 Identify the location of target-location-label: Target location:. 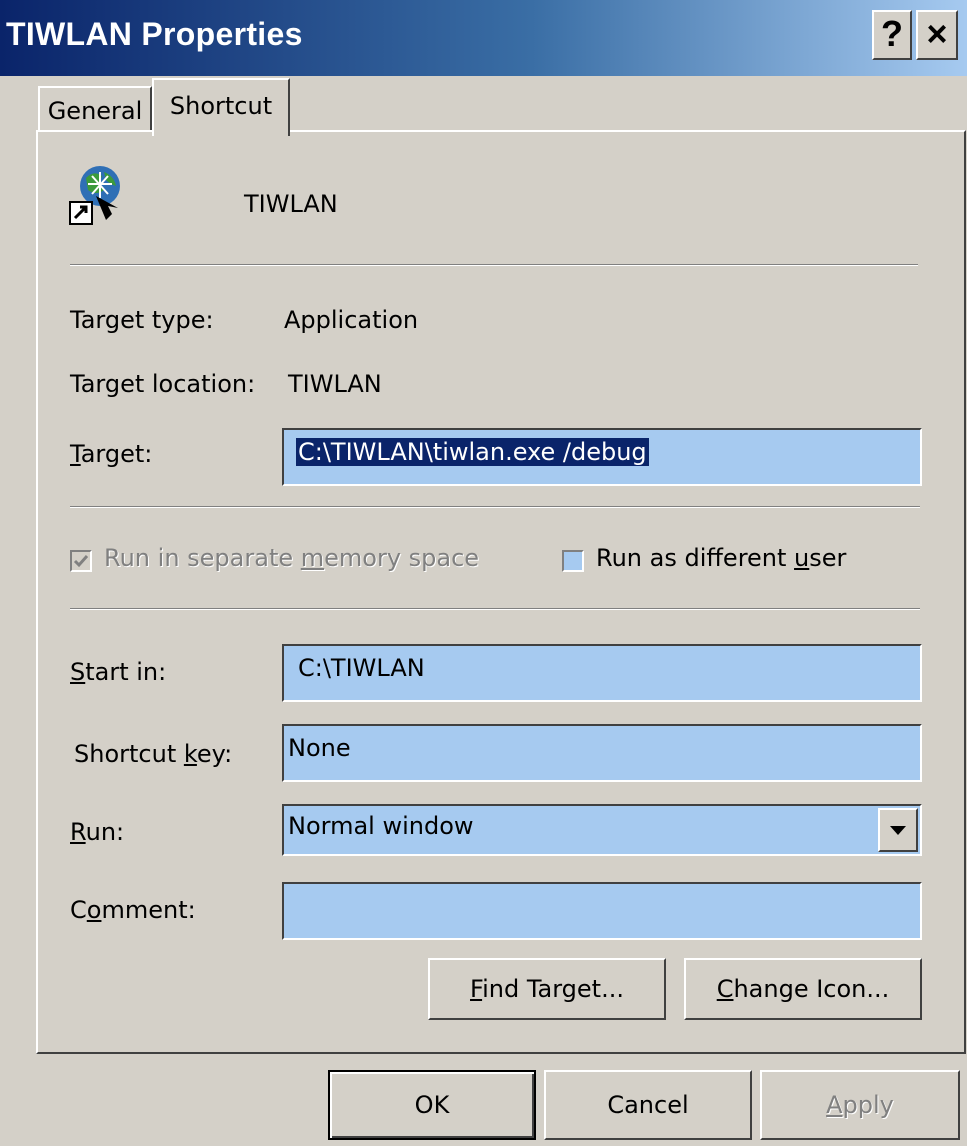
(163, 384).